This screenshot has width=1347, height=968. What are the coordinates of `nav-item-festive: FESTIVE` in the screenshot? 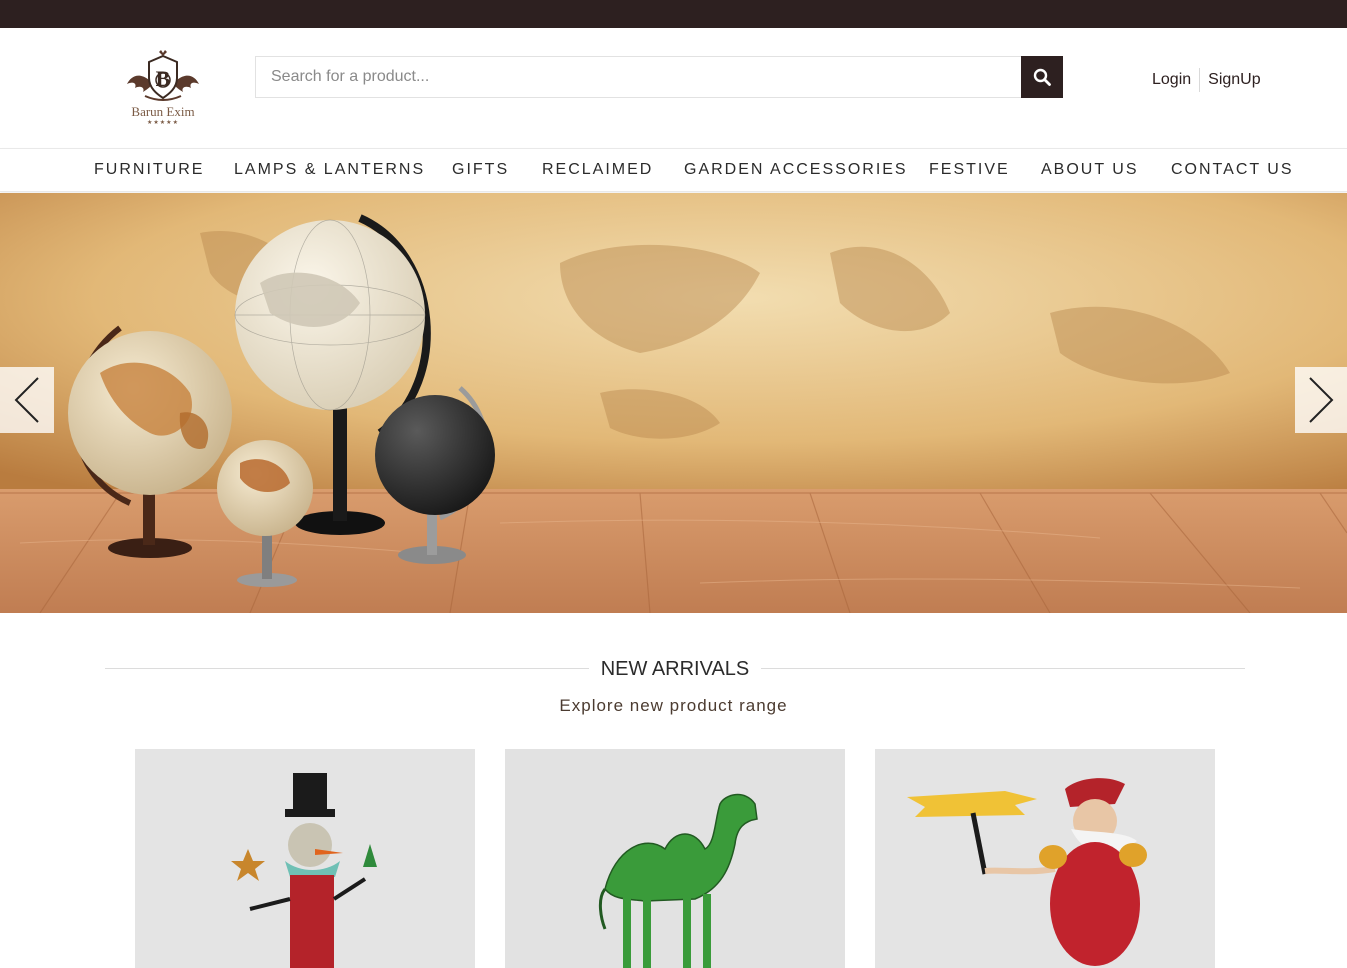 It's located at (969, 170).